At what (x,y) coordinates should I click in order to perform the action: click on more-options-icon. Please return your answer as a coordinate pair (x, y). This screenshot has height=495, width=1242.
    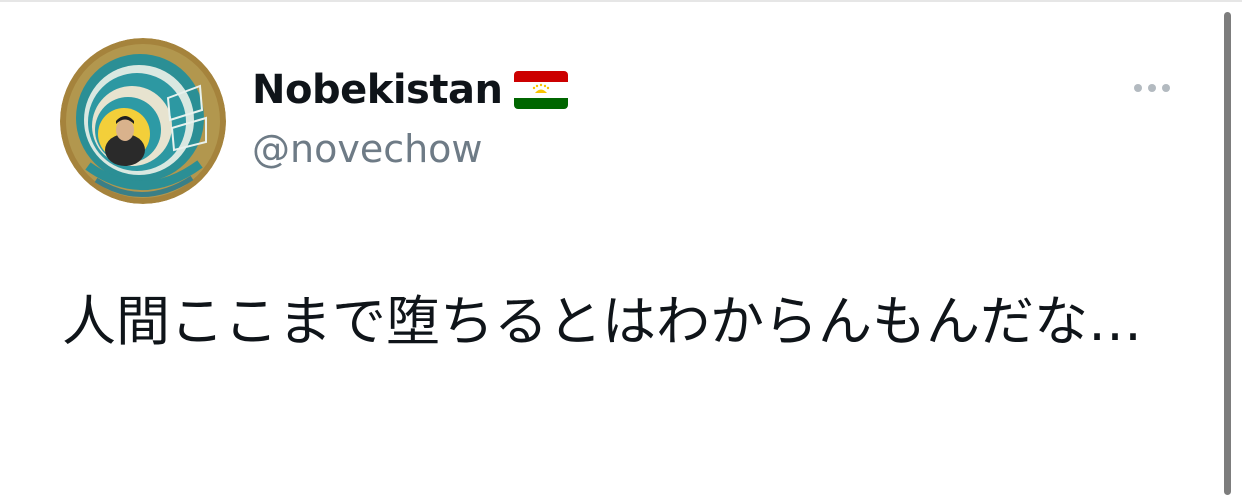
    Looking at the image, I should click on (1156, 88).